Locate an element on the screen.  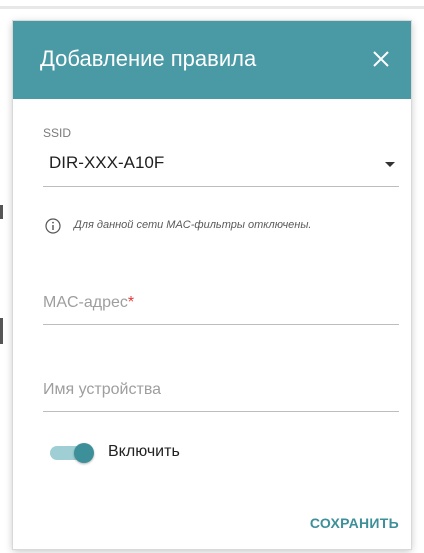
ssid-value: DIR-XXX-A10F is located at coordinates (107, 162).